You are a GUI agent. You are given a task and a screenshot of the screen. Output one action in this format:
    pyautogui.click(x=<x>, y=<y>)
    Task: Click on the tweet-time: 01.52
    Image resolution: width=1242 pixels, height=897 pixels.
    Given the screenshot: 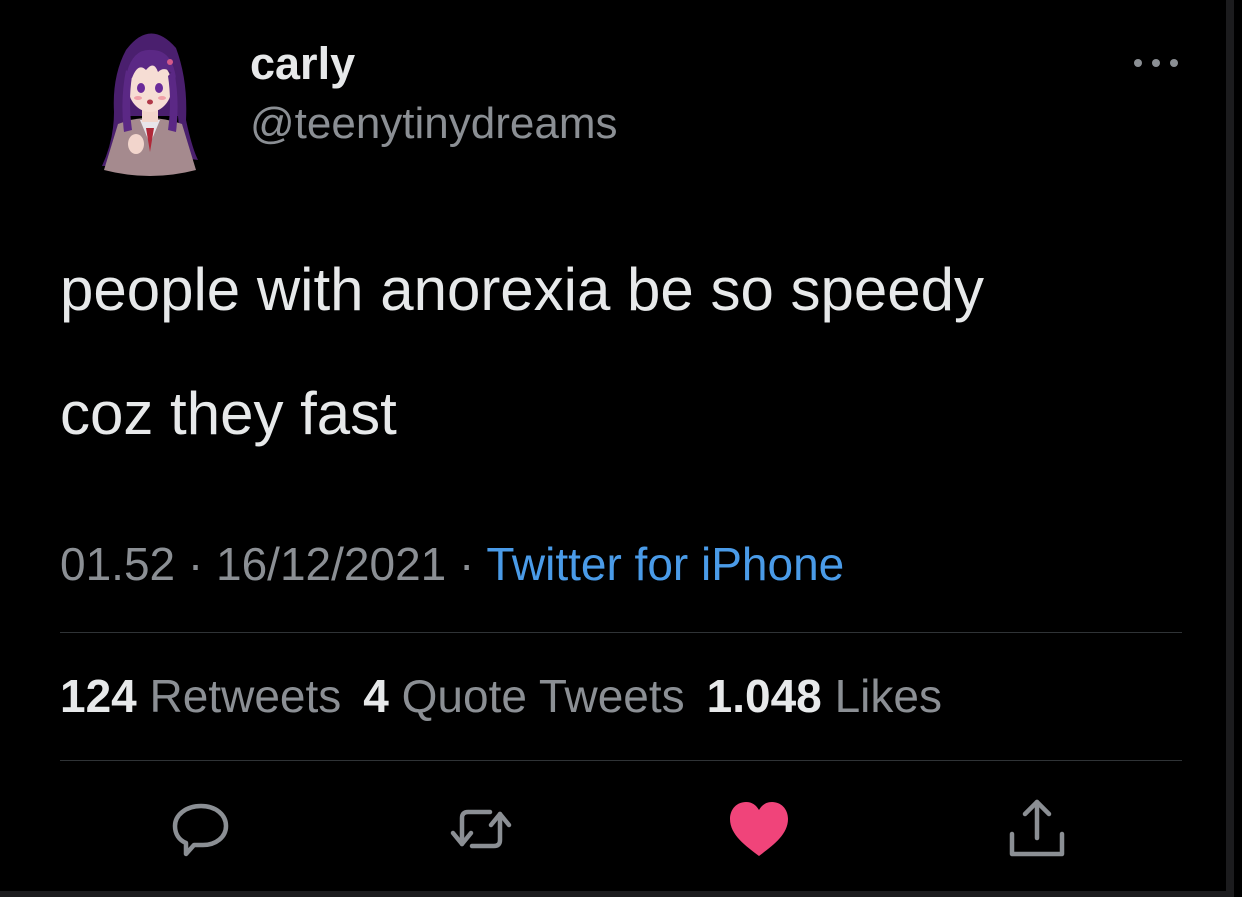 What is the action you would take?
    pyautogui.click(x=118, y=564)
    